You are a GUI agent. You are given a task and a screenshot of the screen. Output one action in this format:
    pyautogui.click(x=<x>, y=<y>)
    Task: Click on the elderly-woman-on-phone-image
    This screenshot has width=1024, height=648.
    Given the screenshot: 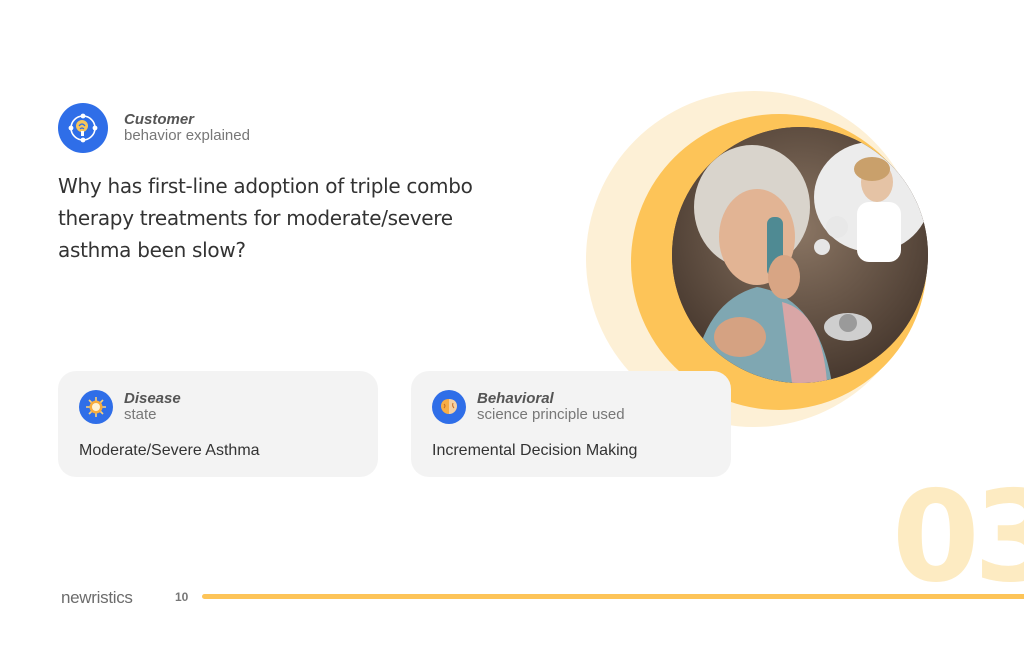 What is the action you would take?
    pyautogui.click(x=800, y=255)
    